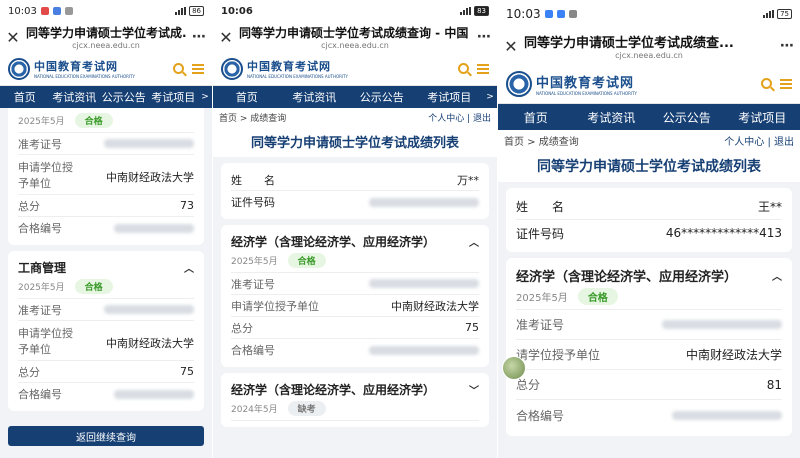 The image size is (800, 458). Describe the element at coordinates (774, 384) in the screenshot. I see `row-value: 81` at that location.